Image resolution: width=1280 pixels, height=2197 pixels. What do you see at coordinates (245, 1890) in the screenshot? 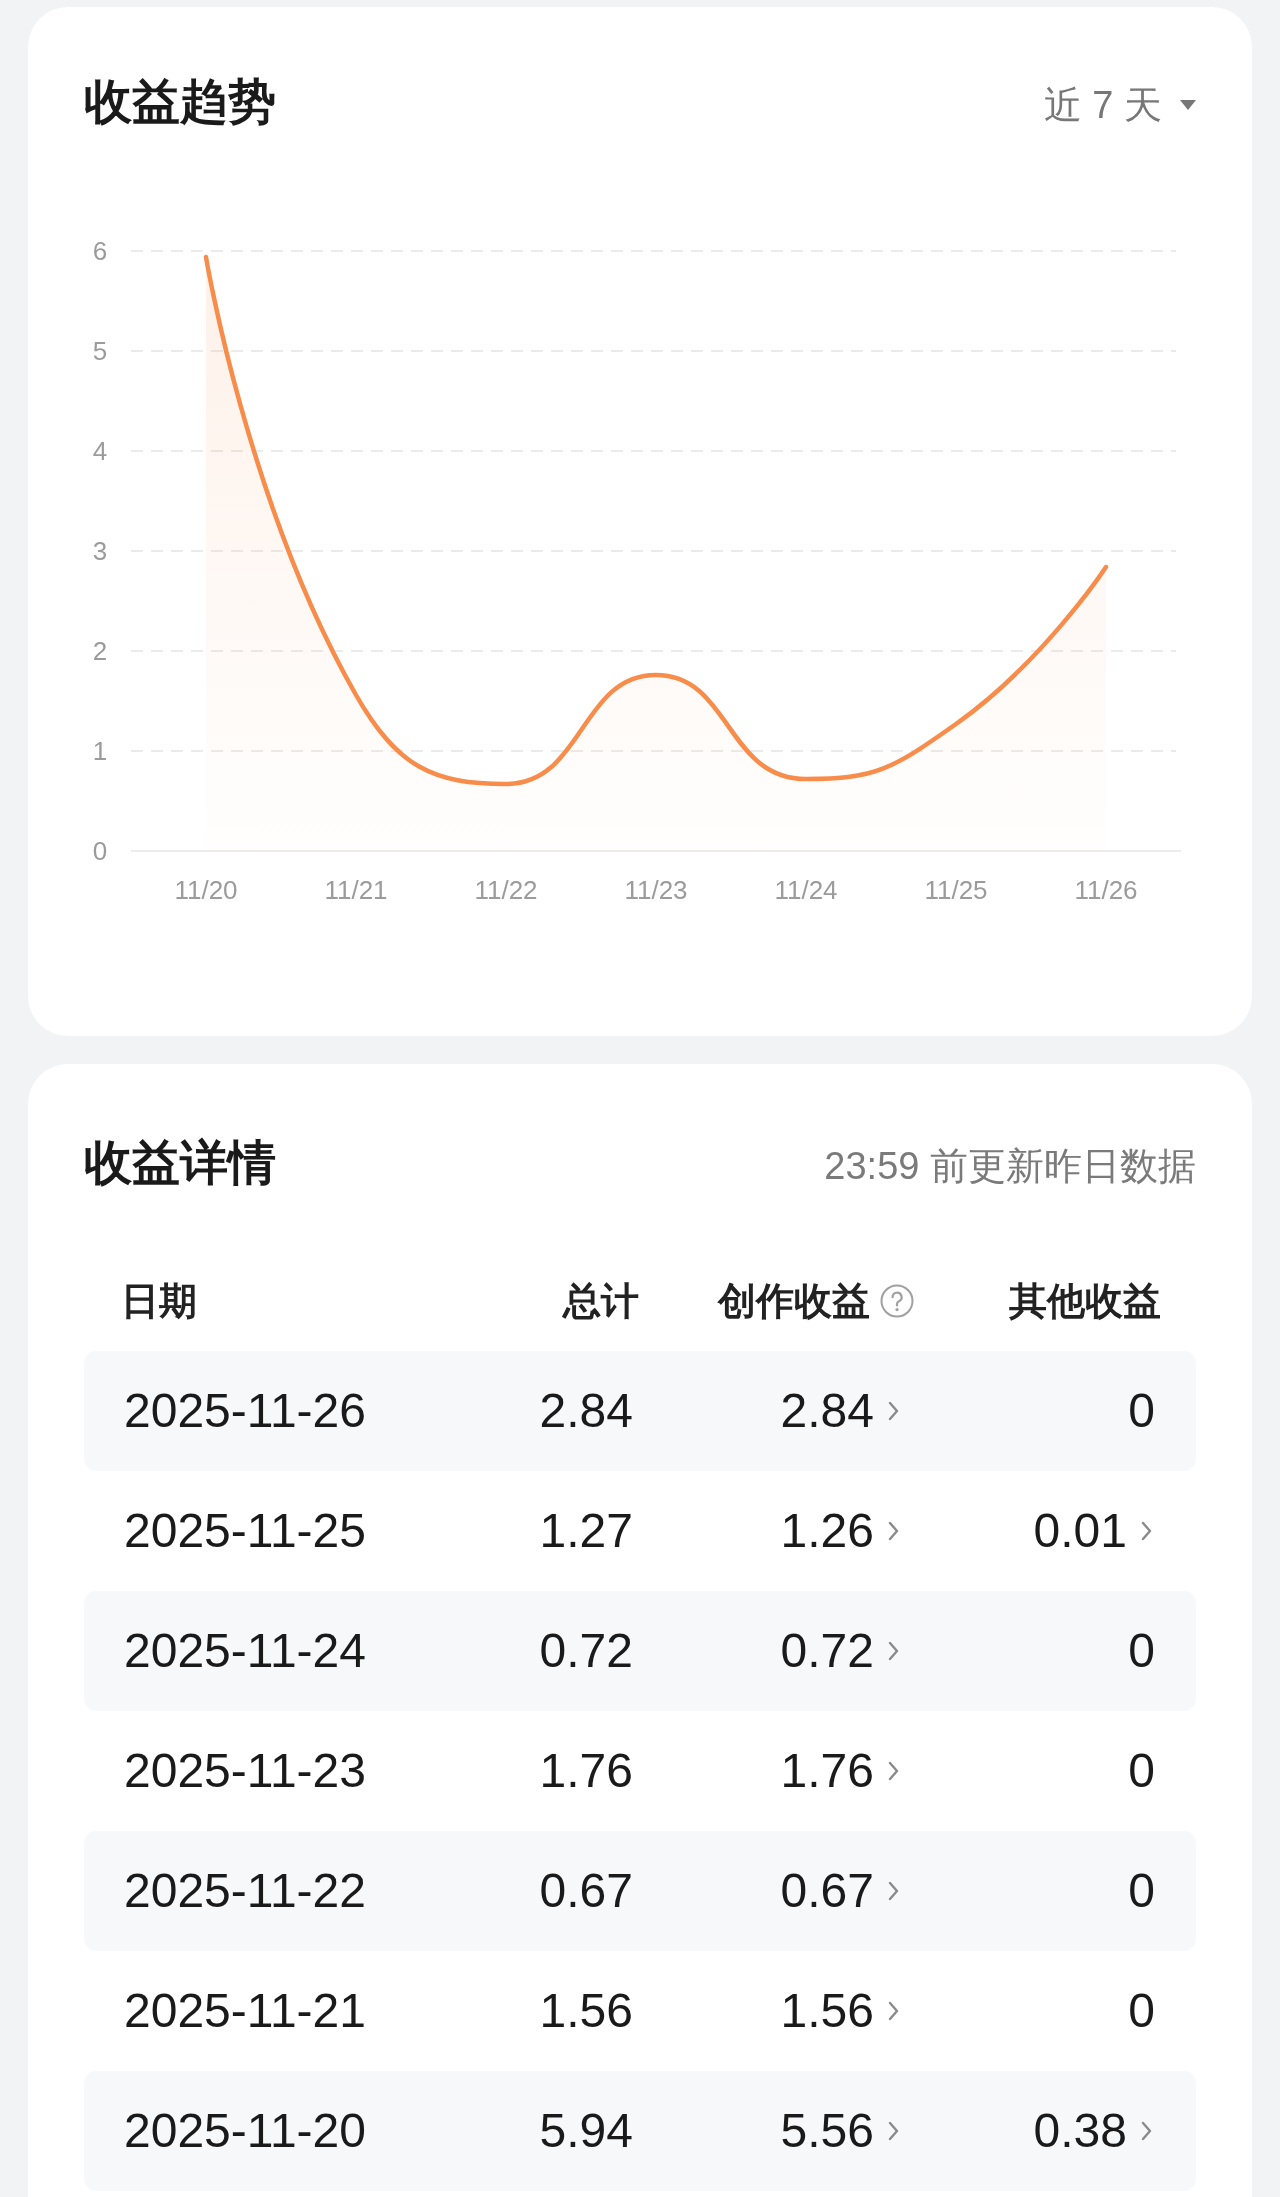
I see `date-cell: 2025-11-22` at bounding box center [245, 1890].